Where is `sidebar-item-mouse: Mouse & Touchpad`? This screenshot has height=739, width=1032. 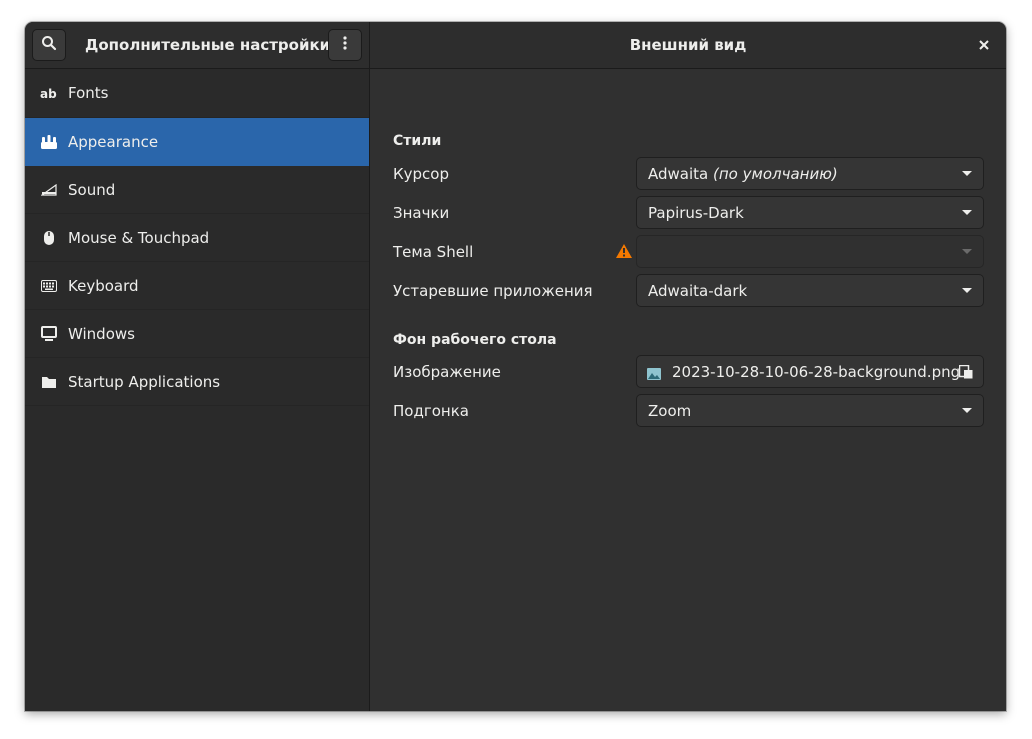
sidebar-item-mouse: Mouse & Touchpad is located at coordinates (197, 238).